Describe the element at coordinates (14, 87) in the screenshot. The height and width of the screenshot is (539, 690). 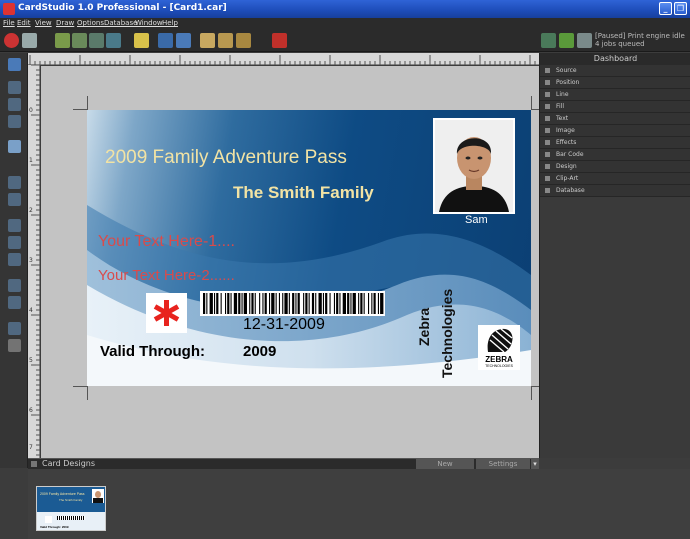
I see `line-tool-icon` at that location.